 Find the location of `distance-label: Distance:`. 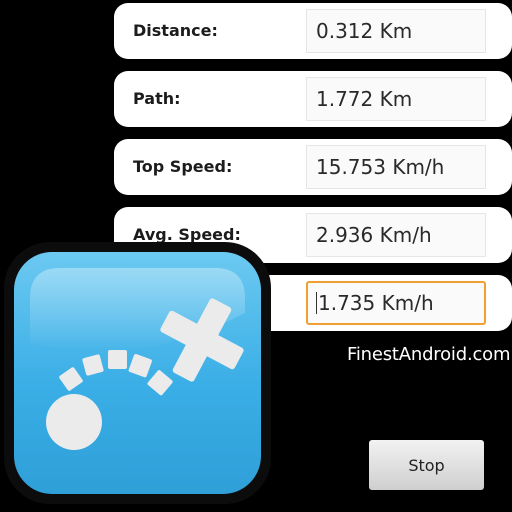

distance-label: Distance: is located at coordinates (175, 30).